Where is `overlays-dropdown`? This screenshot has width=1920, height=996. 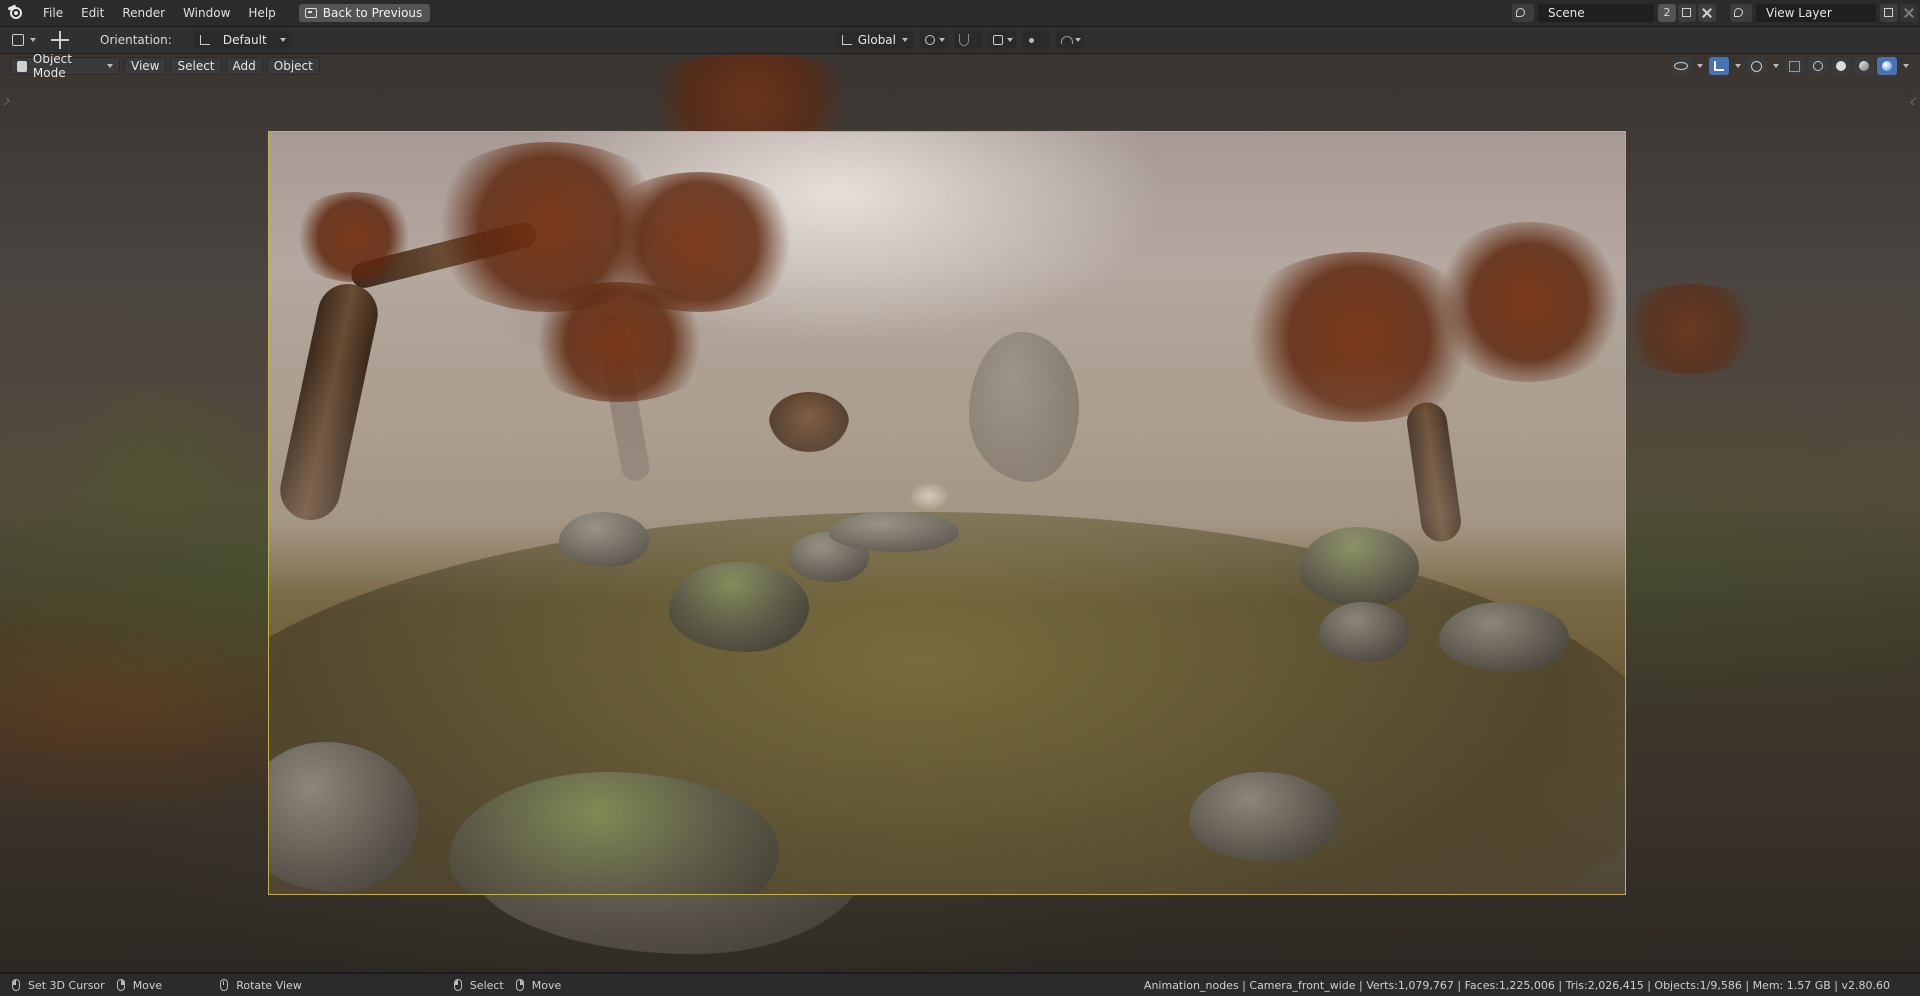 overlays-dropdown is located at coordinates (1776, 66).